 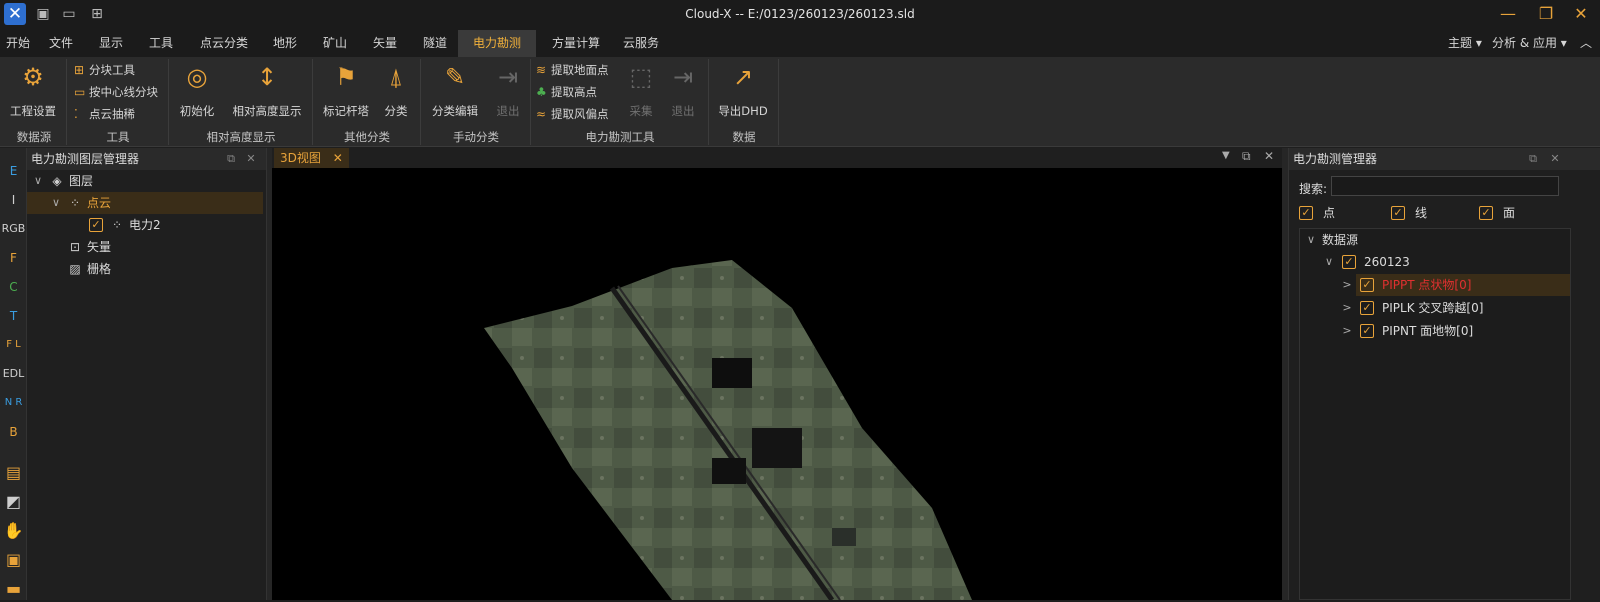 What do you see at coordinates (18, 43) in the screenshot?
I see `menu-start: 开始` at bounding box center [18, 43].